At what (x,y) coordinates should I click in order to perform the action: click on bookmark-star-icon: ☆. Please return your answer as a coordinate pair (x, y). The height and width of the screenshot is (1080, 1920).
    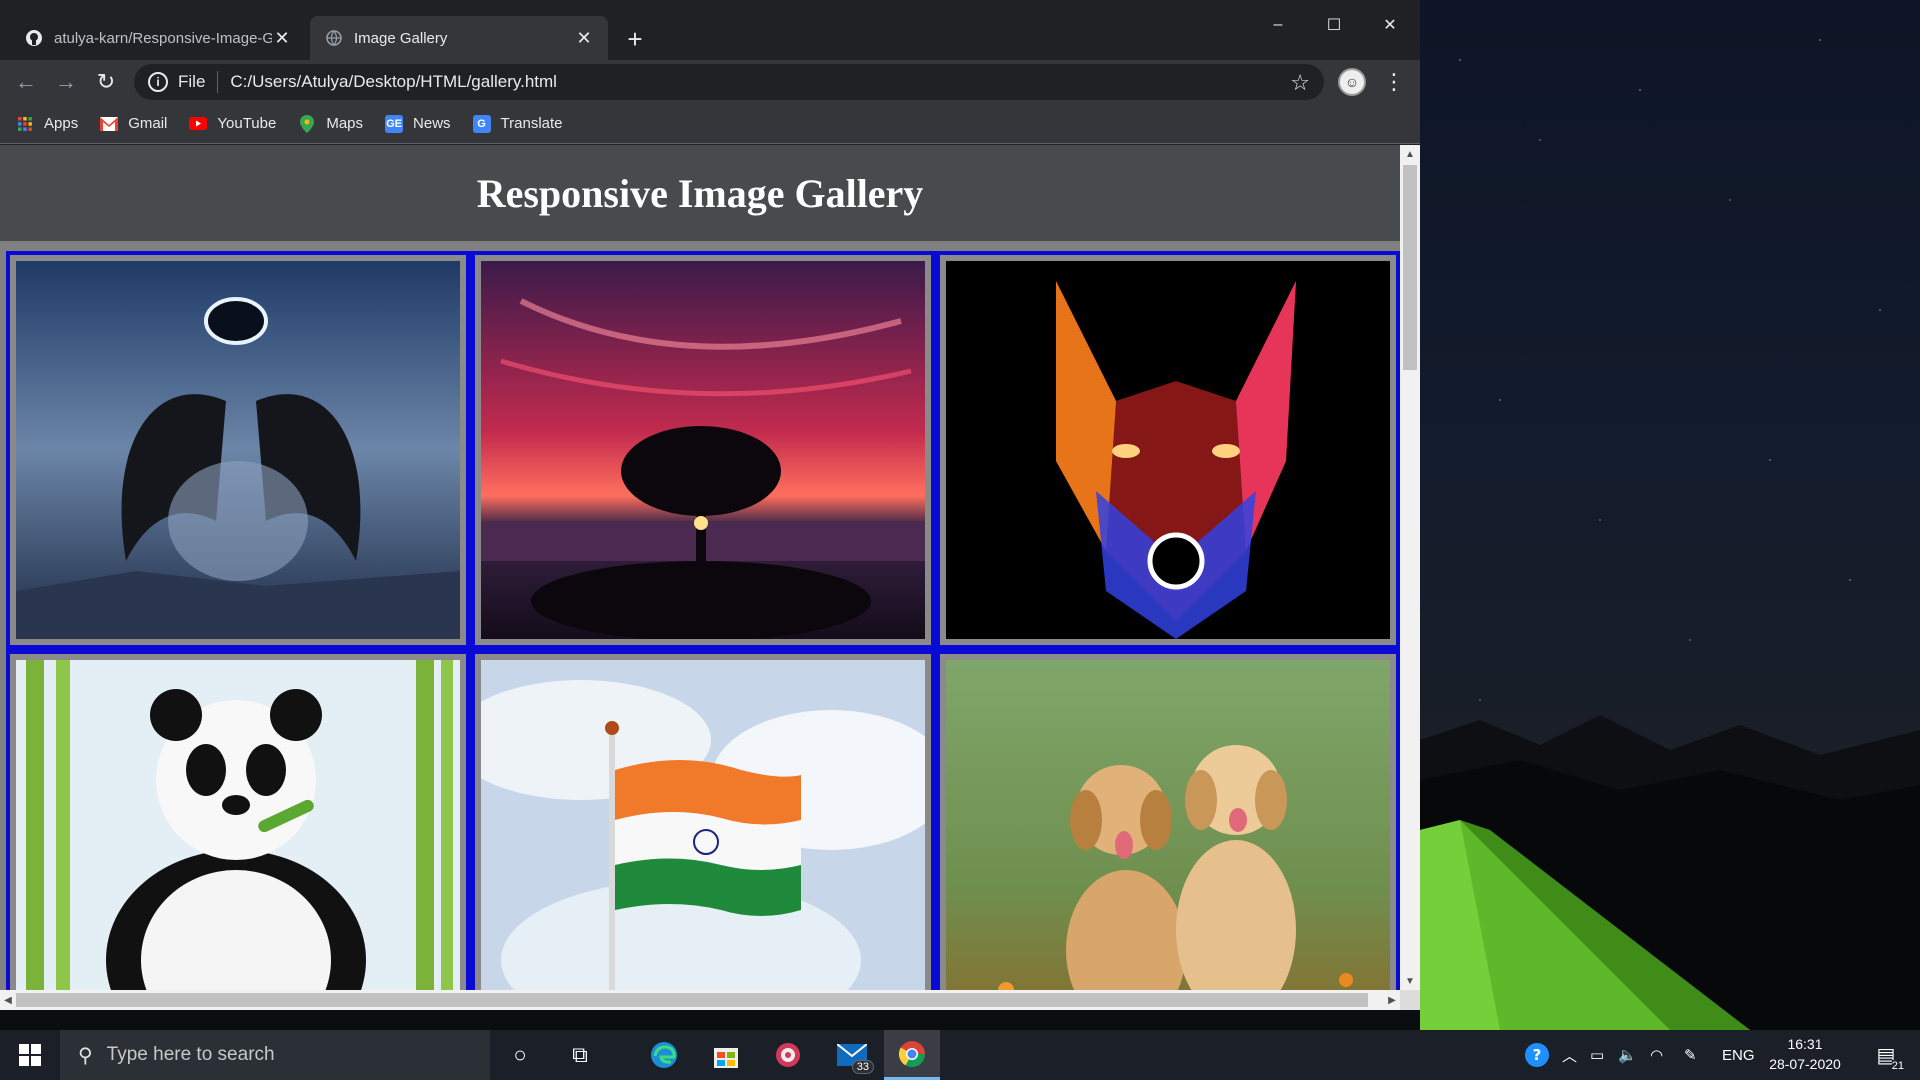
    Looking at the image, I should click on (1300, 83).